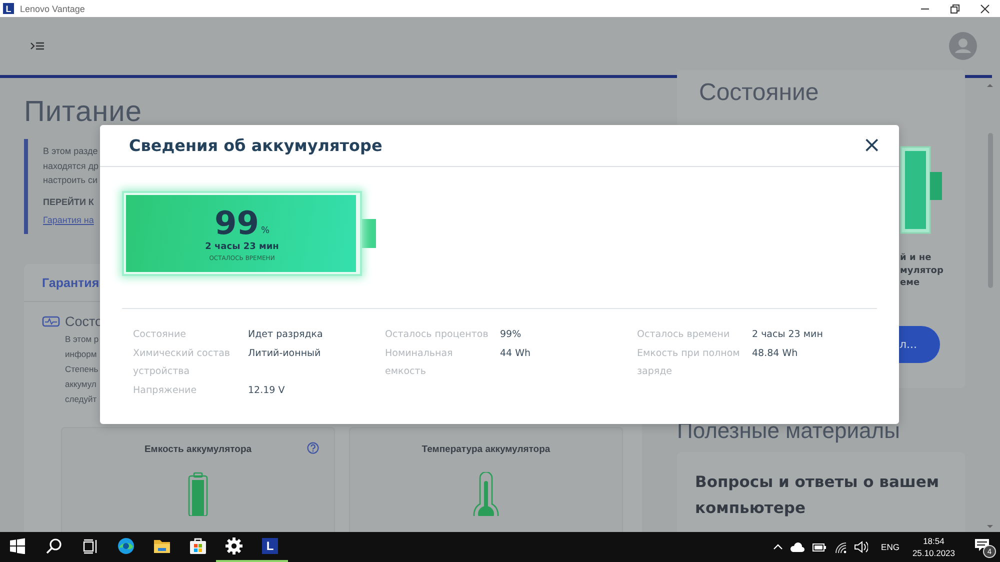 The height and width of the screenshot is (562, 1000). I want to click on detail-label: Состояние, so click(160, 335).